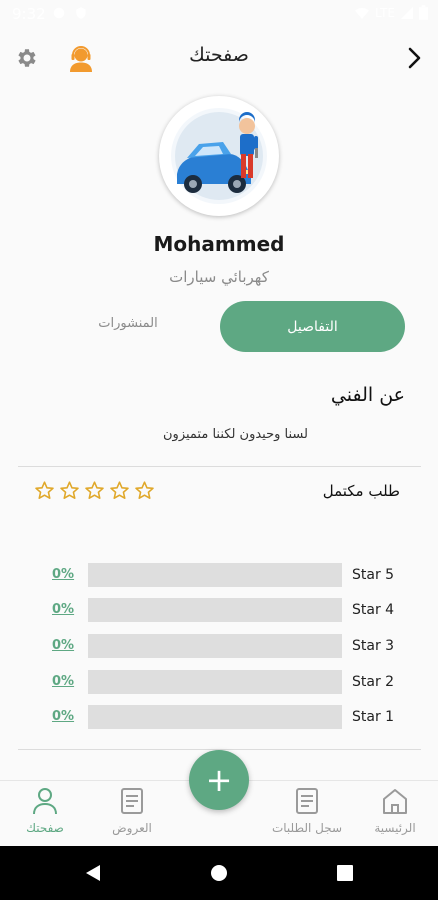 This screenshot has width=438, height=900. I want to click on chevron-right-icon, so click(414, 58).